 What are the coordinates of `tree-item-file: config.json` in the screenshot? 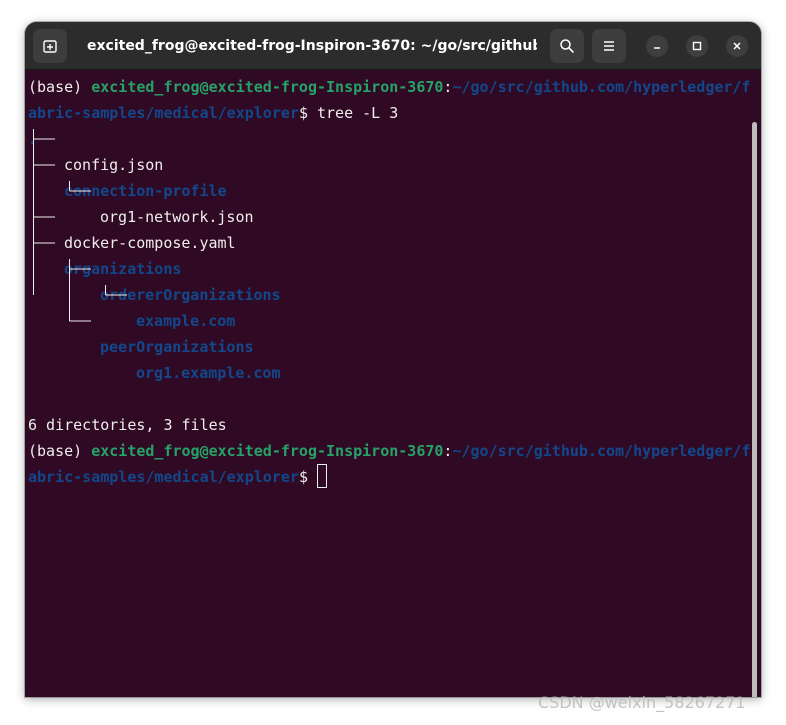 It's located at (114, 165).